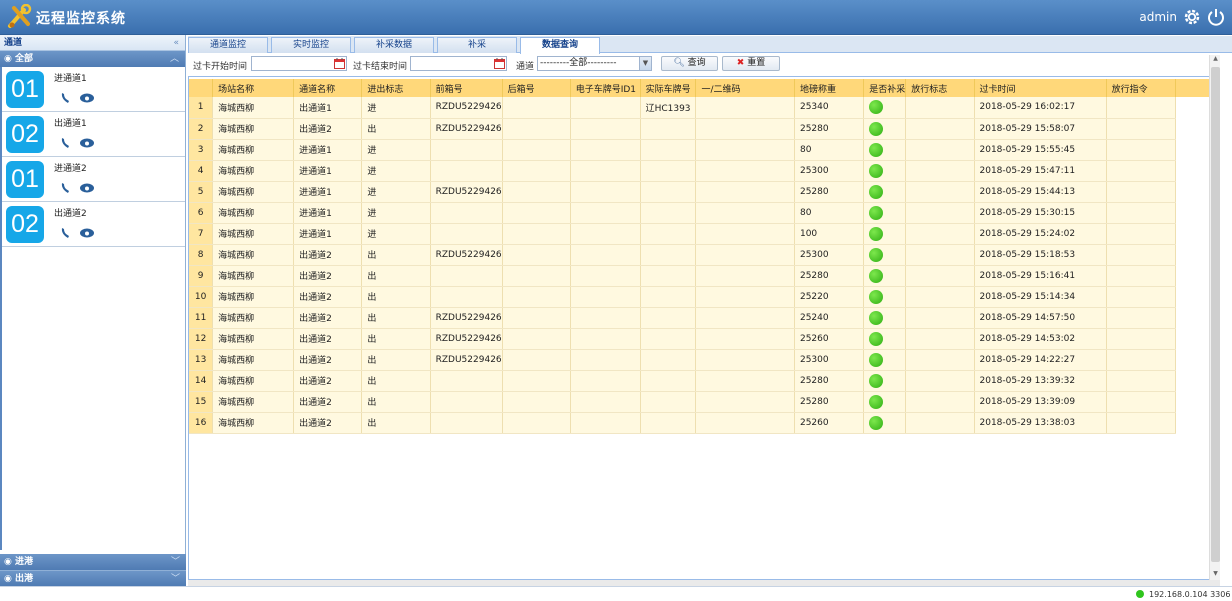 The height and width of the screenshot is (601, 1232). What do you see at coordinates (201, 360) in the screenshot?
I see `row-number-cell: 13` at bounding box center [201, 360].